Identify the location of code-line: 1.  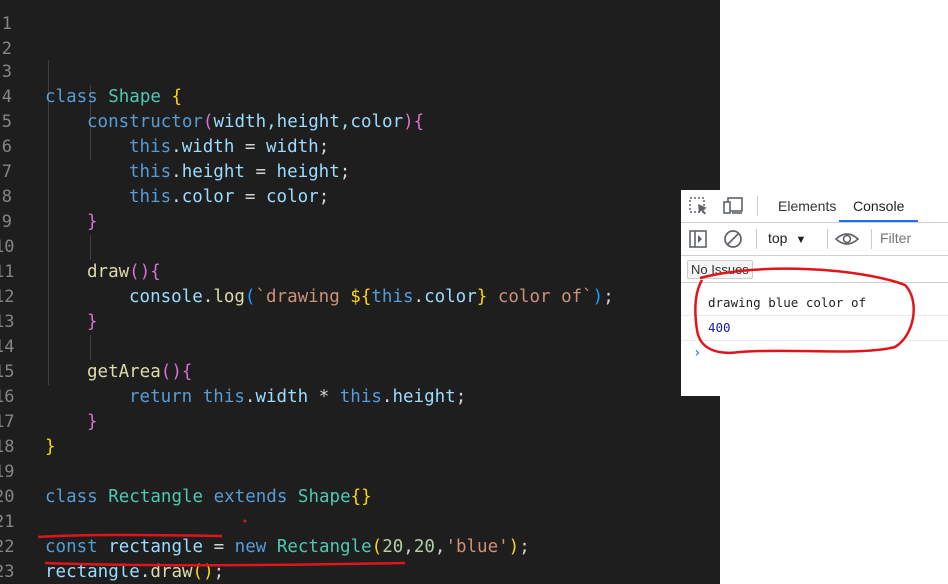
(360, 17).